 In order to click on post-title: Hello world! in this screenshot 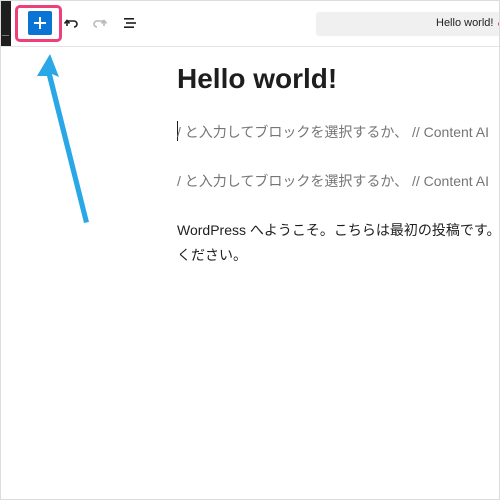, I will do `click(257, 79)`.